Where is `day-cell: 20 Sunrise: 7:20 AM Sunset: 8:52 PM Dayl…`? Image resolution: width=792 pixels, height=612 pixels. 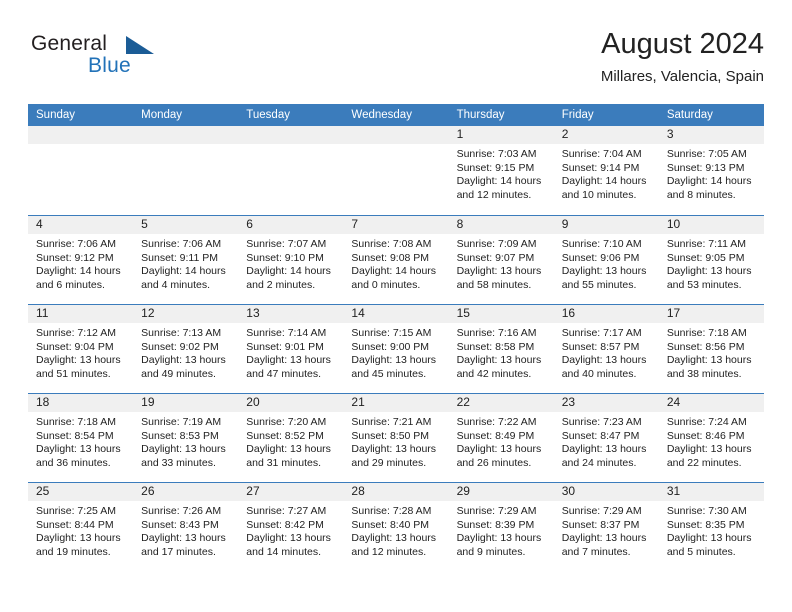
day-cell: 20 Sunrise: 7:20 AM Sunset: 8:52 PM Dayl… is located at coordinates (291, 438).